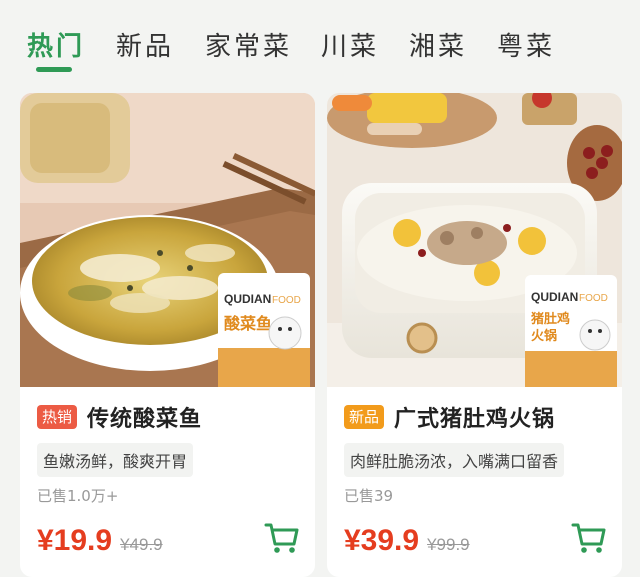  What do you see at coordinates (550, 319) in the screenshot?
I see `svg-text: 猪肚鸡` at bounding box center [550, 319].